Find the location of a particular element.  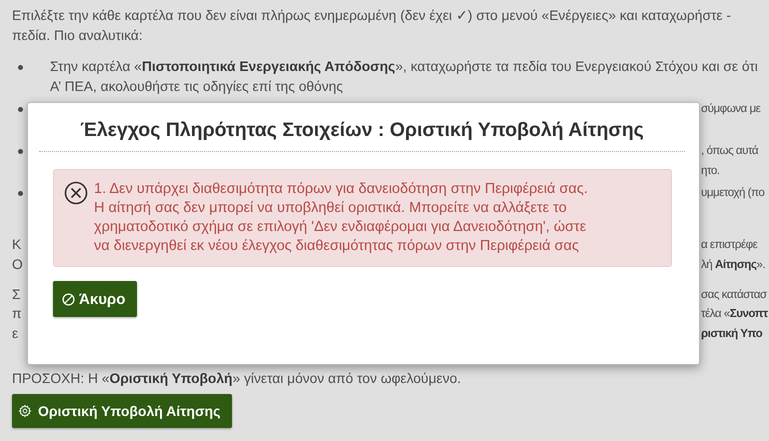

paragraph-text: υμμετοχή (πο is located at coordinates (733, 193).